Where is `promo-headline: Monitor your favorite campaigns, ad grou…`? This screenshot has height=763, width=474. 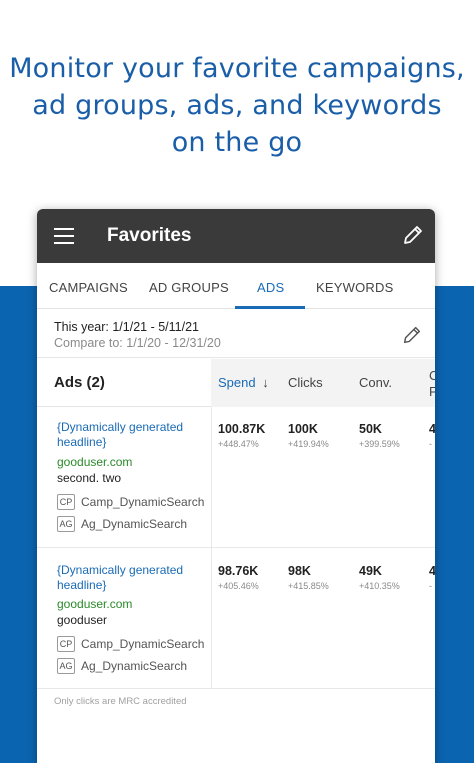 promo-headline: Monitor your favorite campaigns, ad grou… is located at coordinates (237, 105).